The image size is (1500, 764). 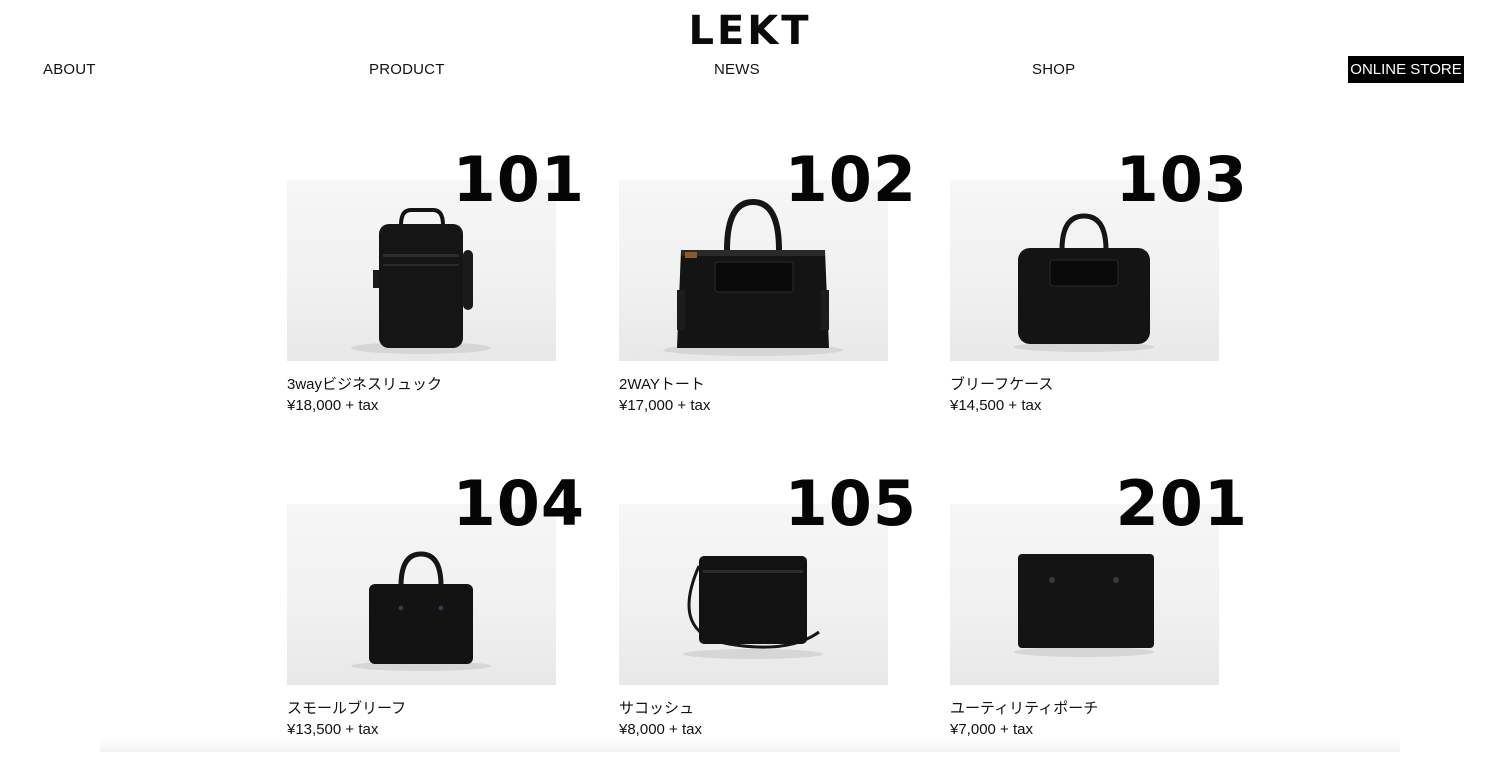 I want to click on product-card-101: 101 3wayビジネスリュック ¥18,000 + tax, so click(x=437, y=292).